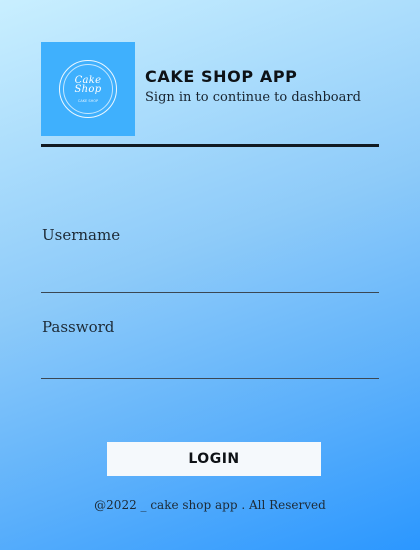 This screenshot has width=420, height=550. Describe the element at coordinates (210, 365) in the screenshot. I see `password-input` at that location.